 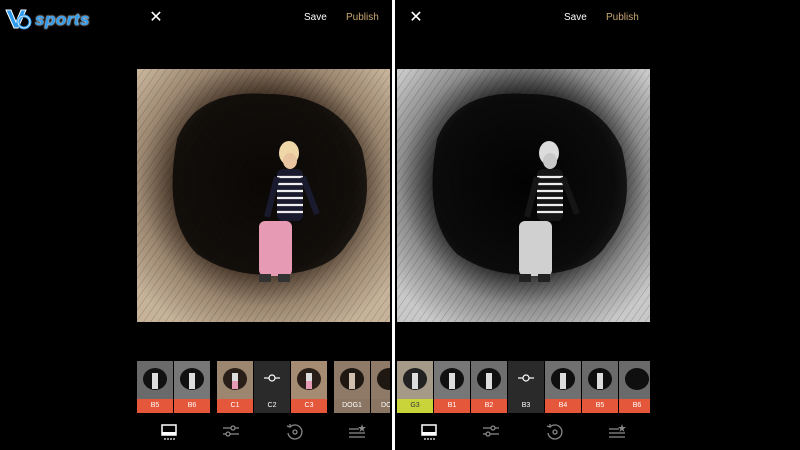 I want to click on filter-b1: B1, so click(x=452, y=387).